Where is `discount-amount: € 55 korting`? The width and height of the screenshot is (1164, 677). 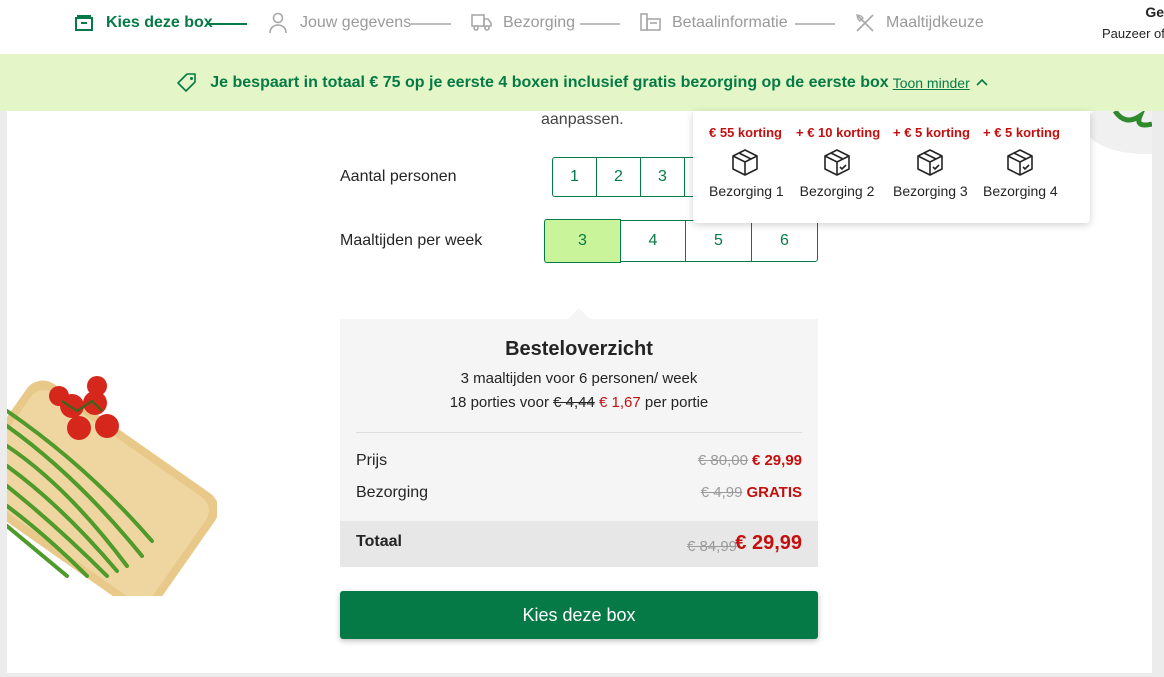
discount-amount: € 55 korting is located at coordinates (745, 132).